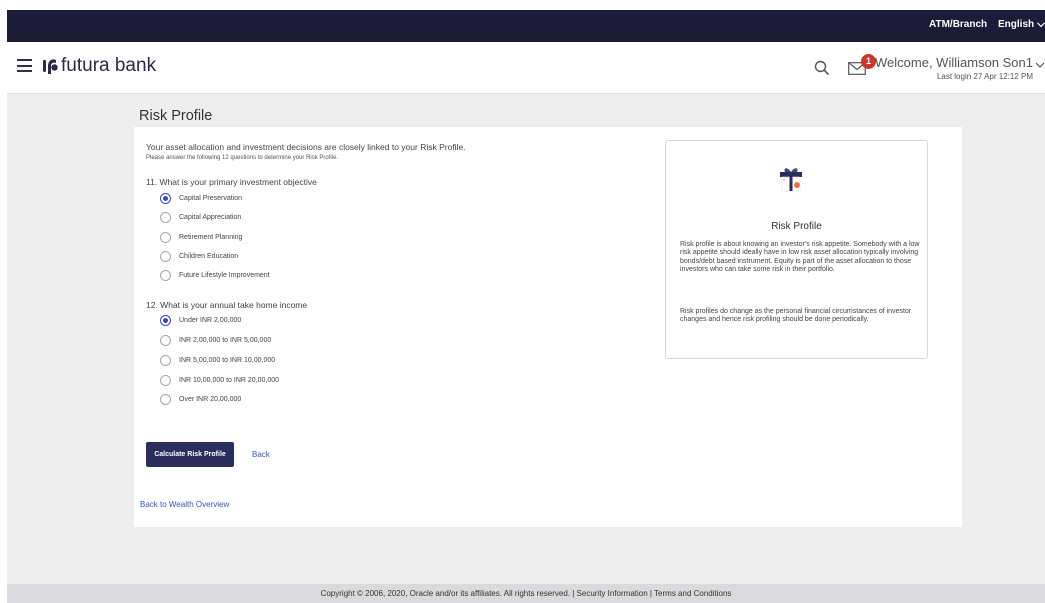  Describe the element at coordinates (210, 399) in the screenshot. I see `option-label: Over INR 20,00,000` at that location.